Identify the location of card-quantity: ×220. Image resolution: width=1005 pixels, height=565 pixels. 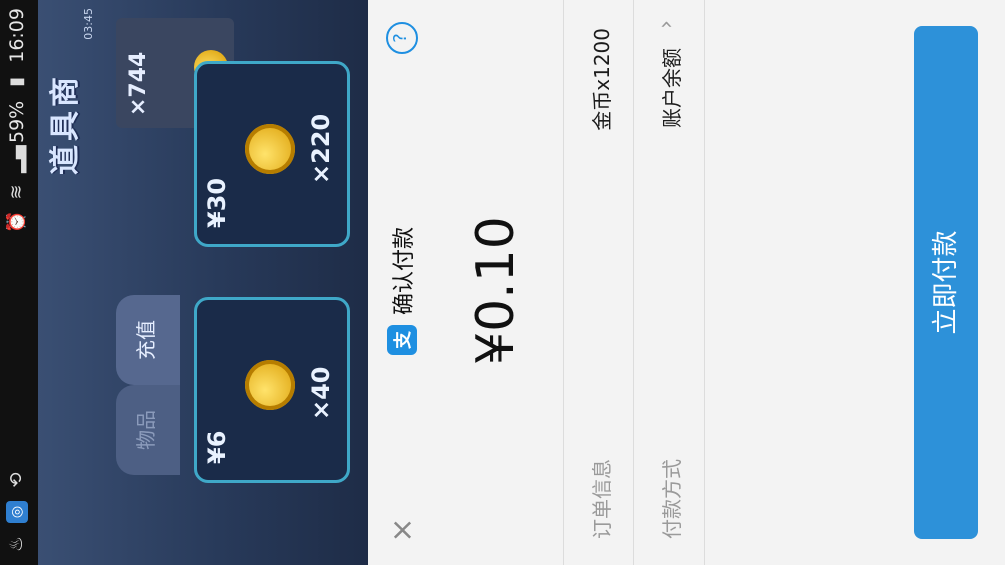
(321, 148).